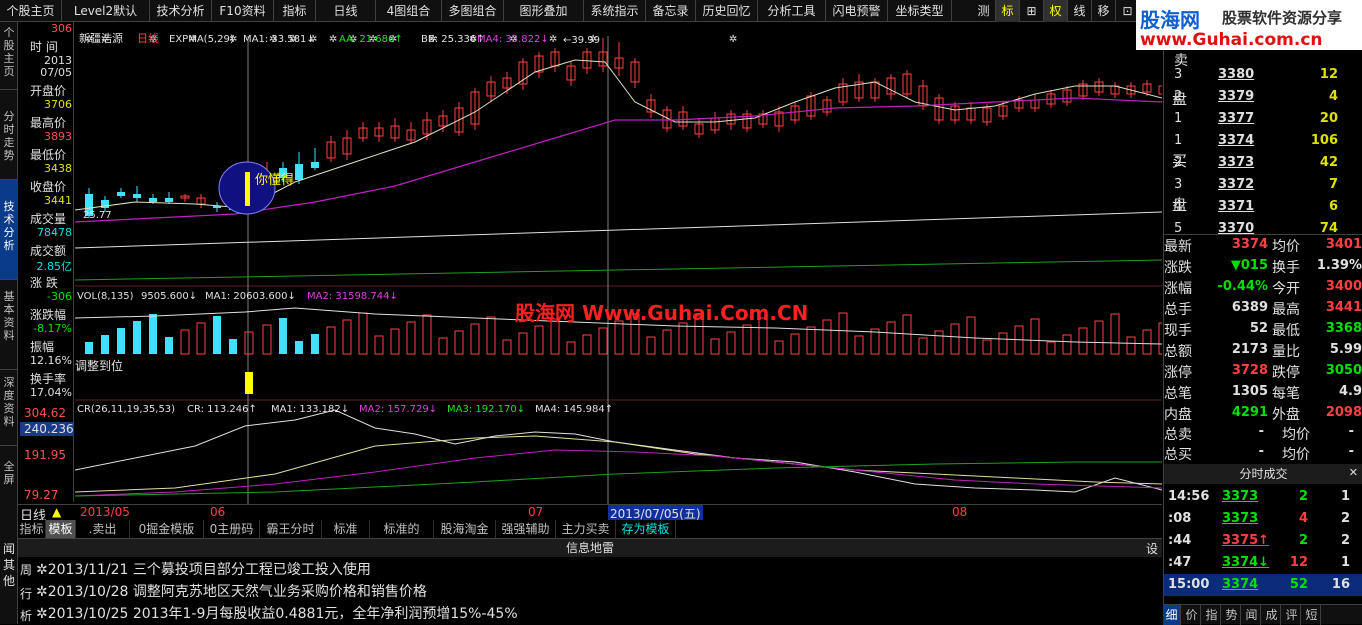 This screenshot has height=625, width=1362. I want to click on buy-total-row: 总买 - 均价 -, so click(1263, 454).